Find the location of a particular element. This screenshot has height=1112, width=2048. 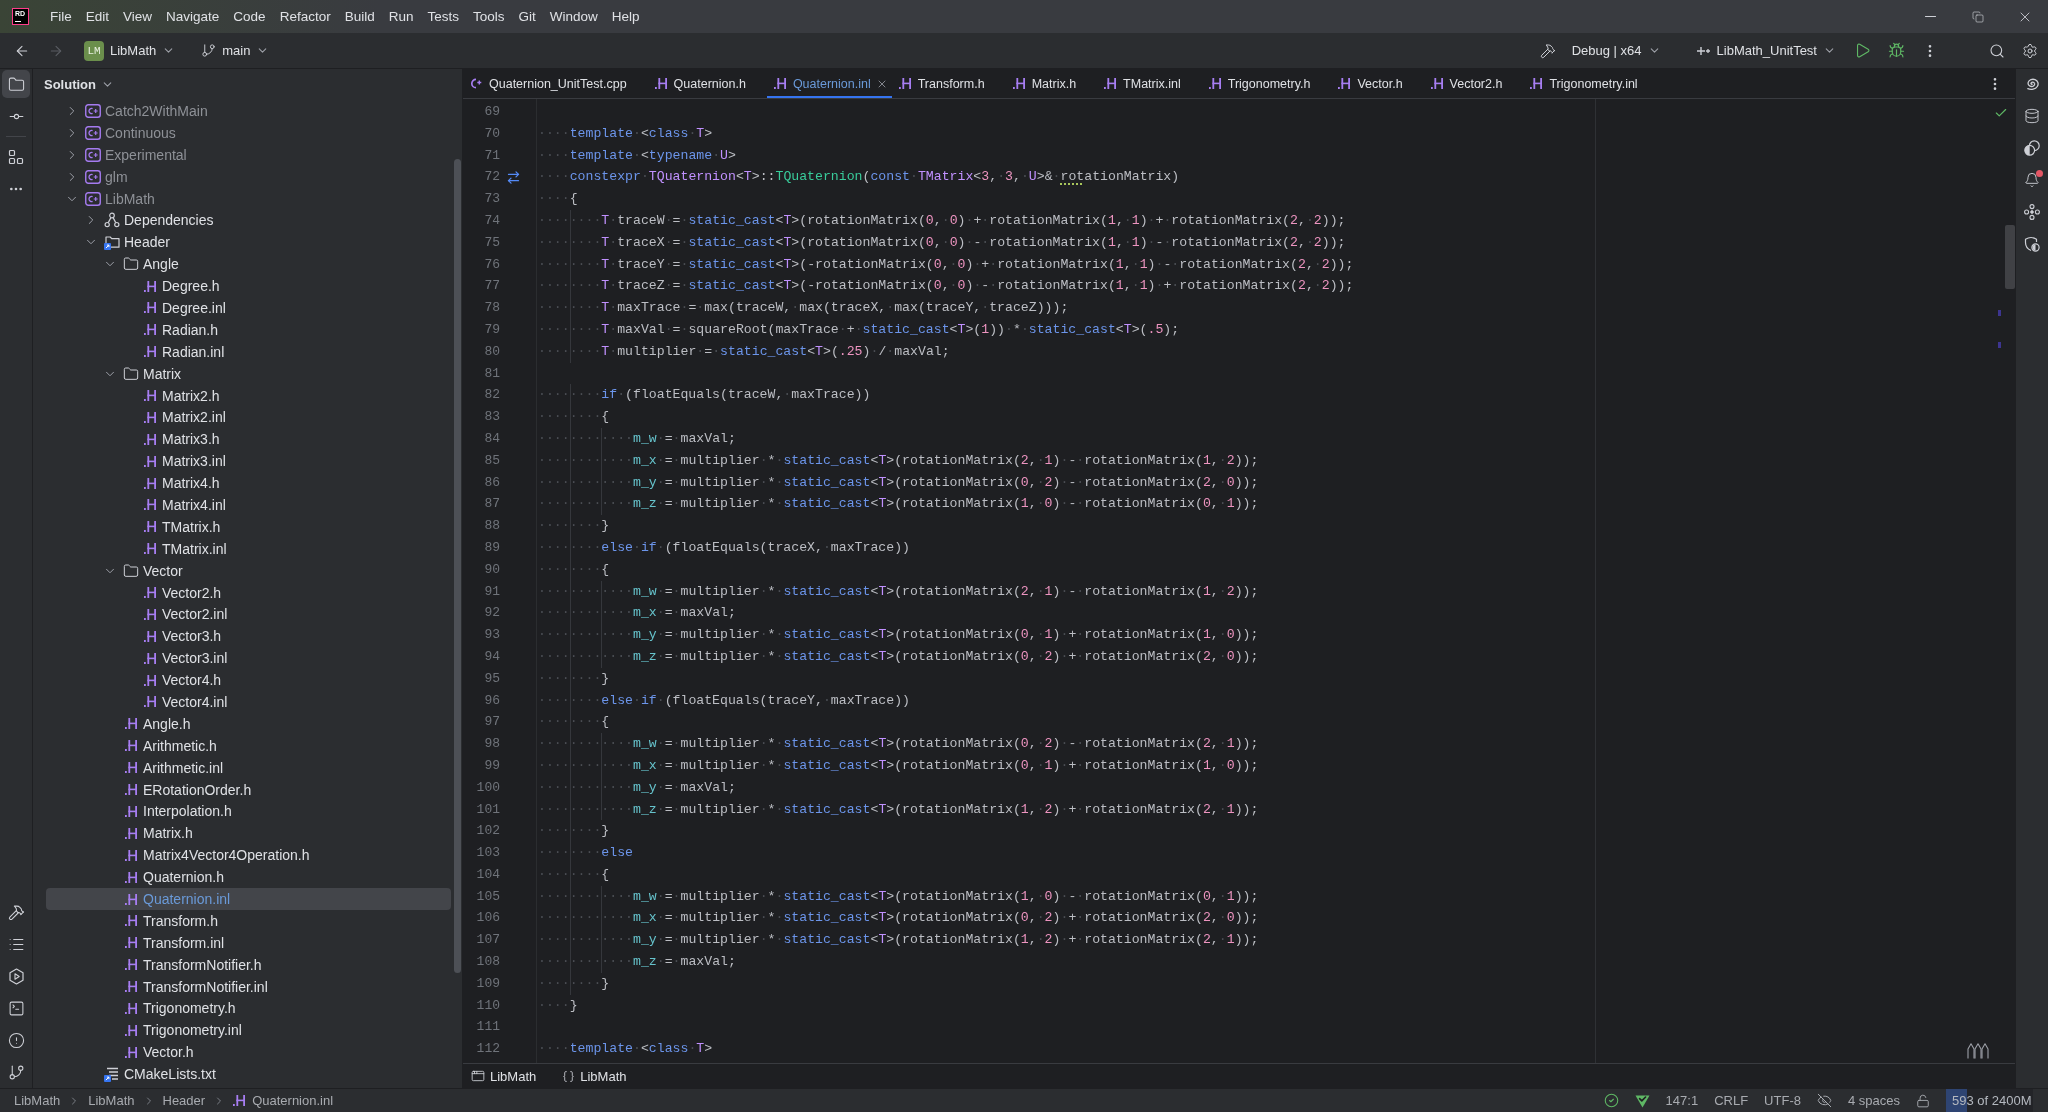

line-separator: CRLF is located at coordinates (1731, 1100).